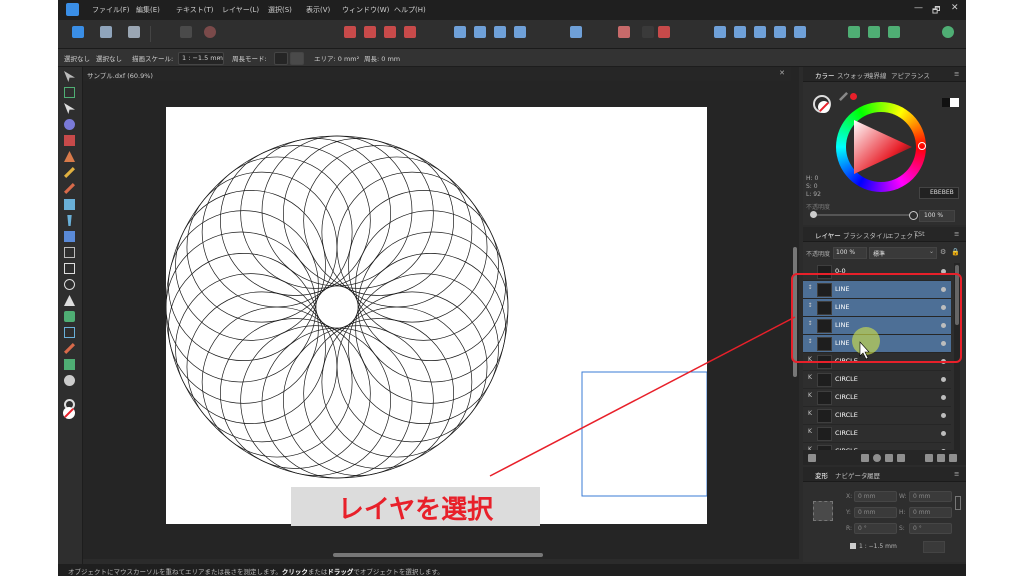 The width and height of the screenshot is (1024, 576). I want to click on account-icon, so click(948, 32).